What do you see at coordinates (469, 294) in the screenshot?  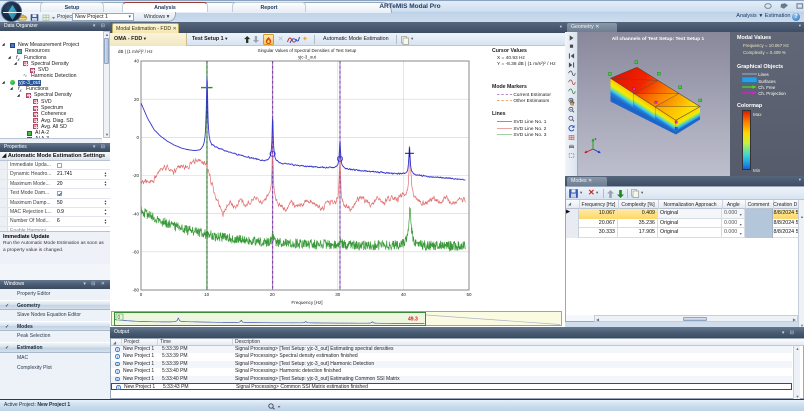 I see `svg-text: 50` at bounding box center [469, 294].